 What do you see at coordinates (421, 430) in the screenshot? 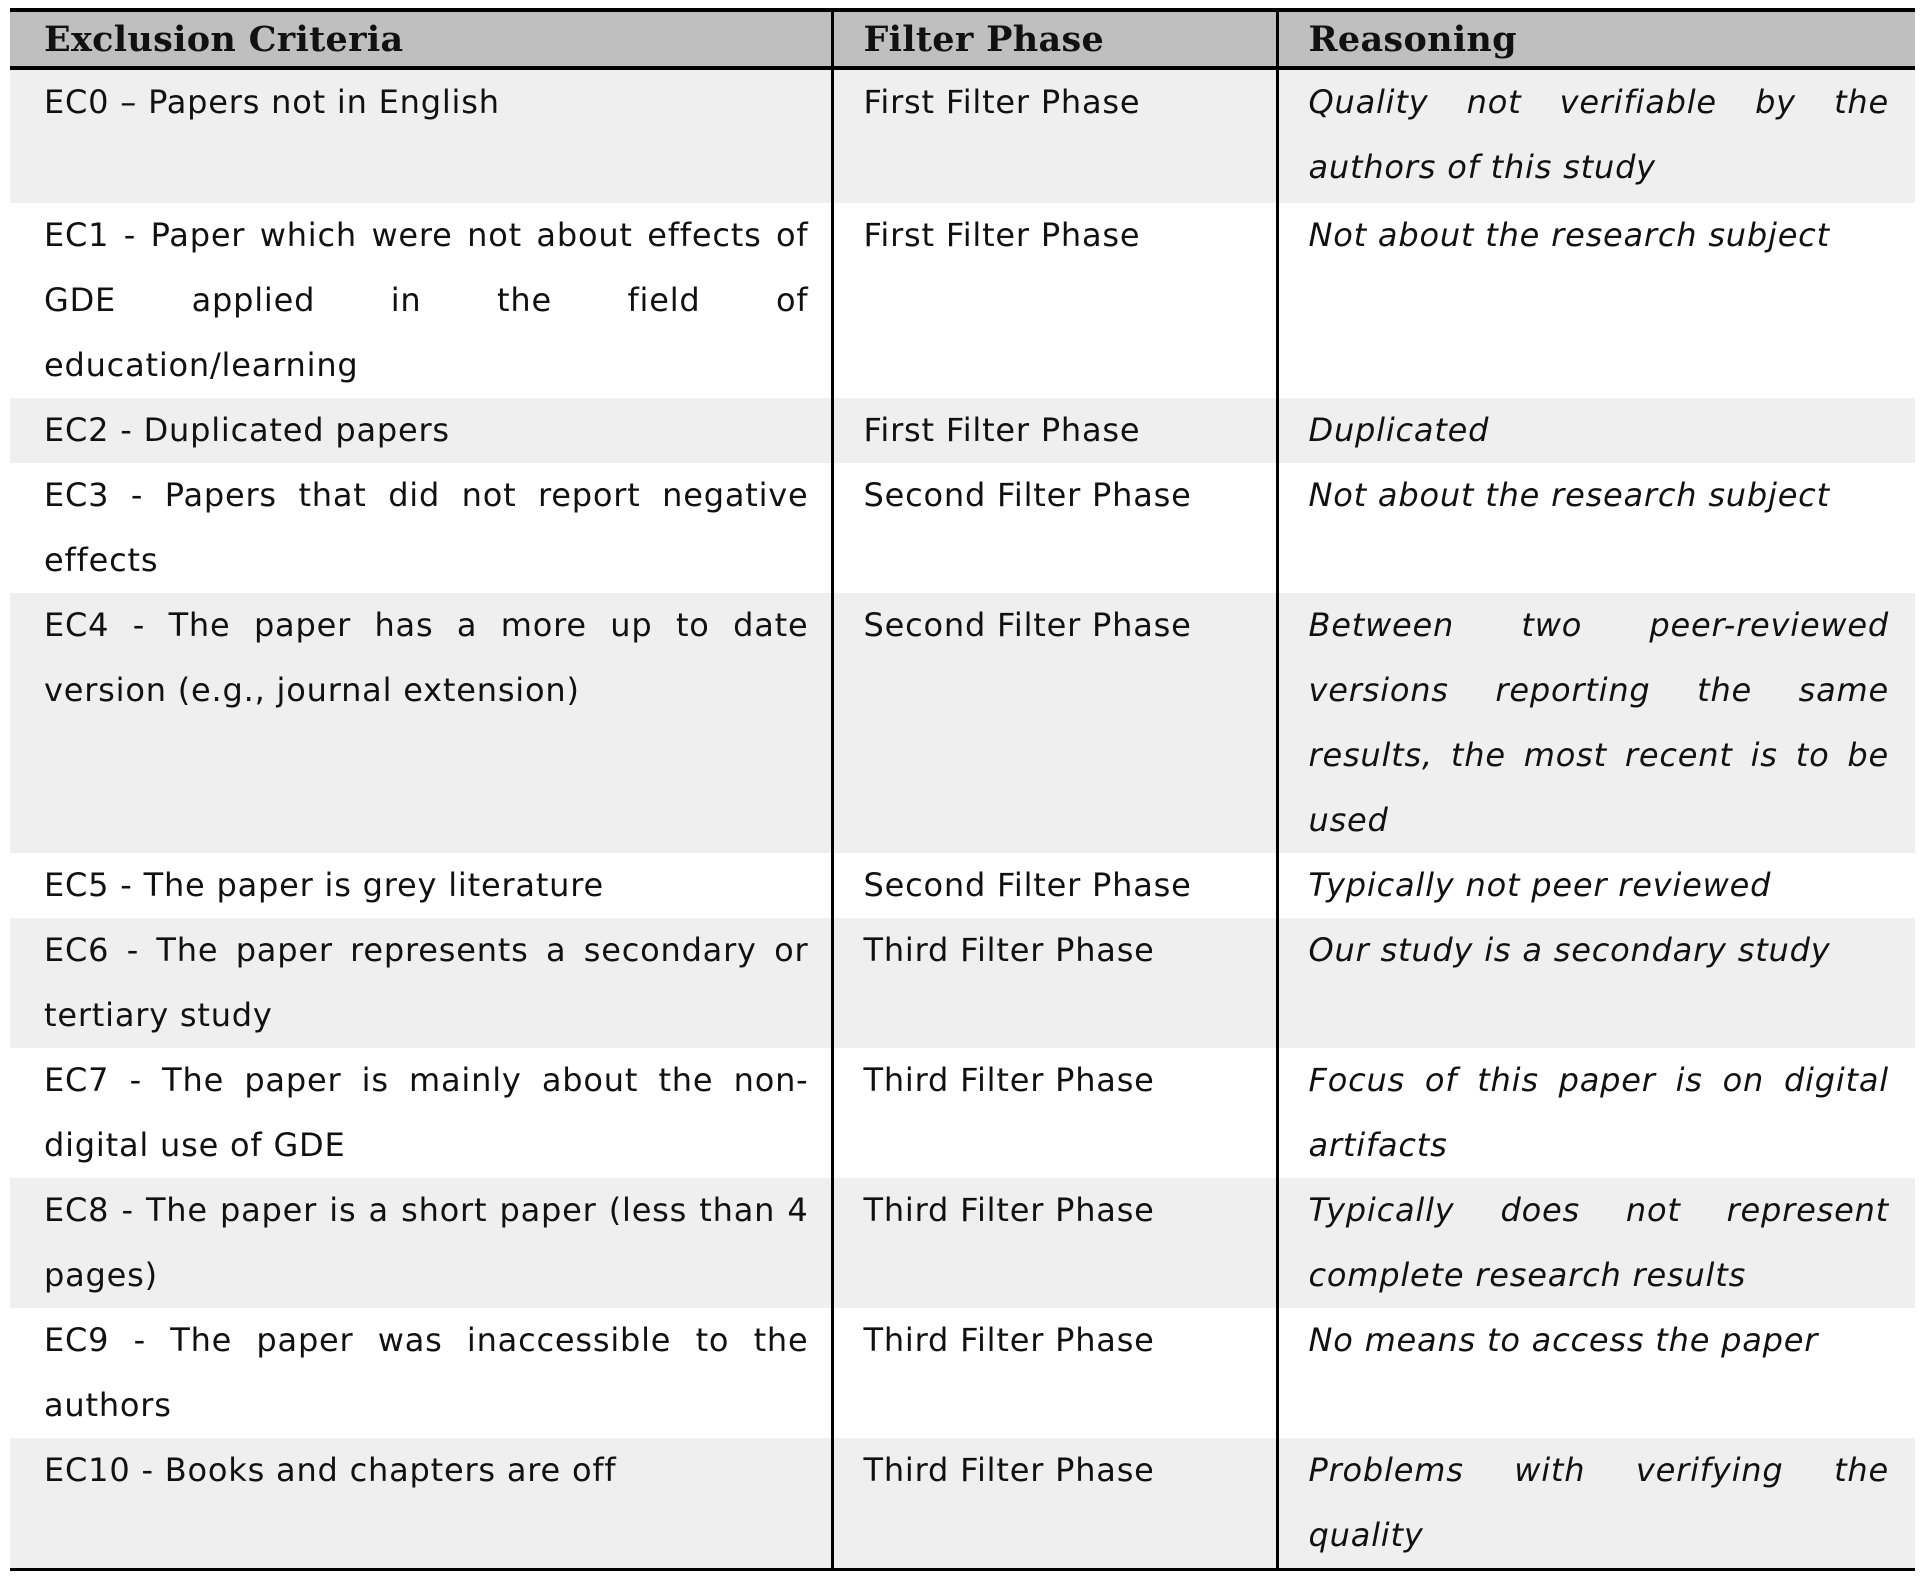
I see `criteria-cell: EC2 - Duplicated papers` at bounding box center [421, 430].